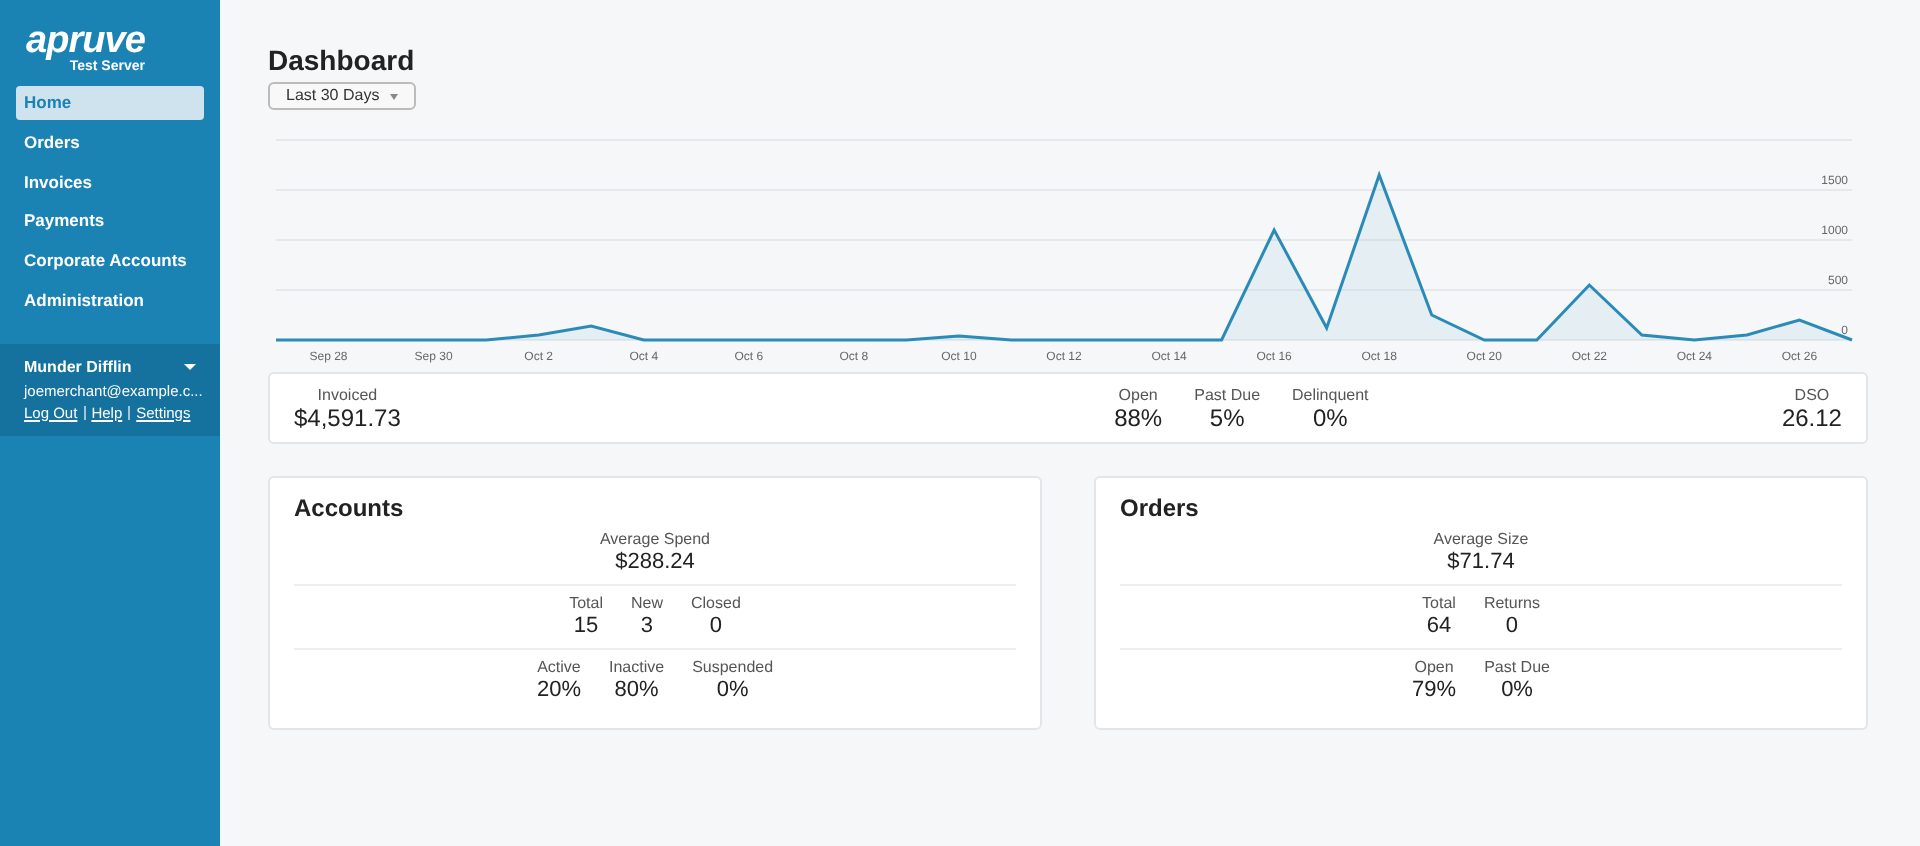  Describe the element at coordinates (347, 395) in the screenshot. I see `stat-label: Invoiced` at that location.